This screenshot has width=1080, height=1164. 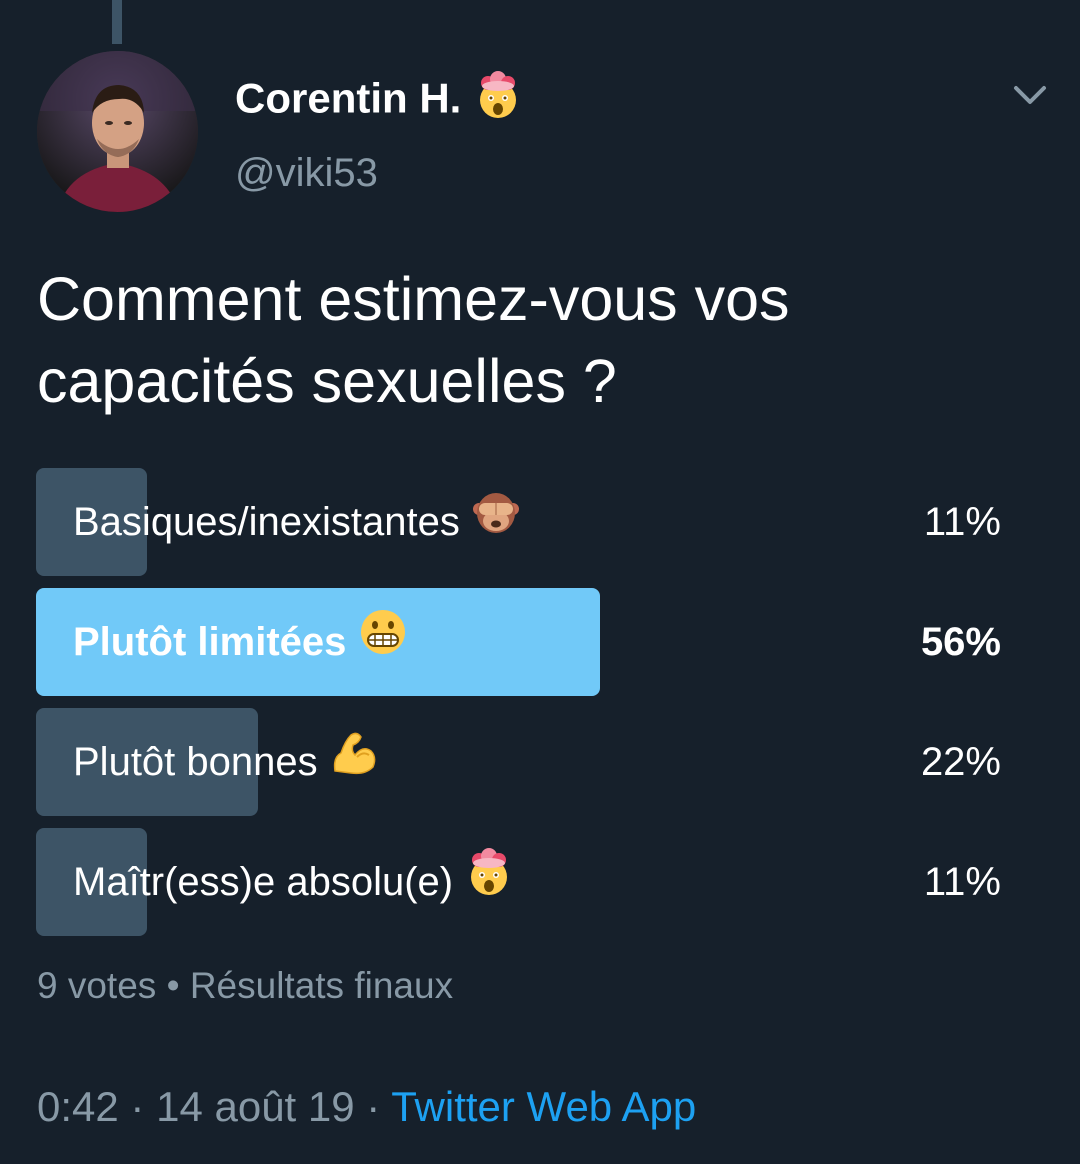 What do you see at coordinates (263, 882) in the screenshot?
I see `poll-option-text: Maîtr(ess)e absolu(e)` at bounding box center [263, 882].